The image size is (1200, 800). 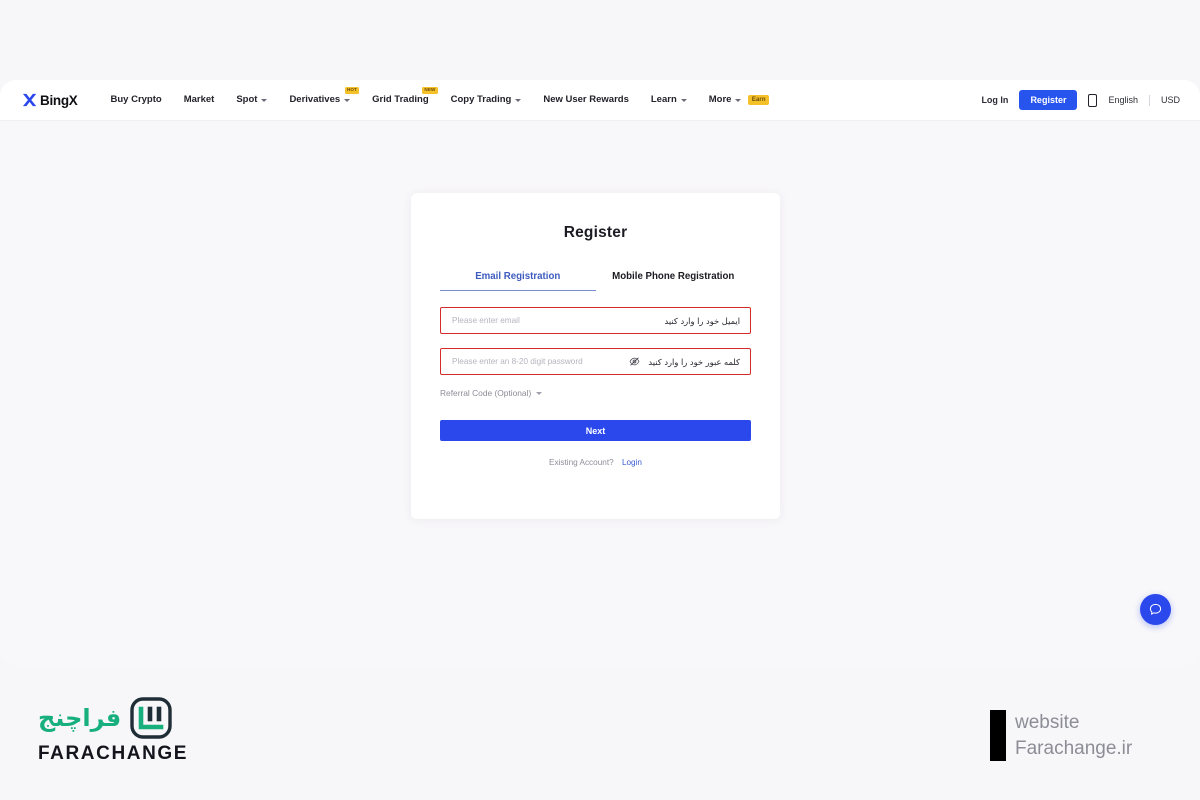 I want to click on nav-label: Market, so click(x=199, y=100).